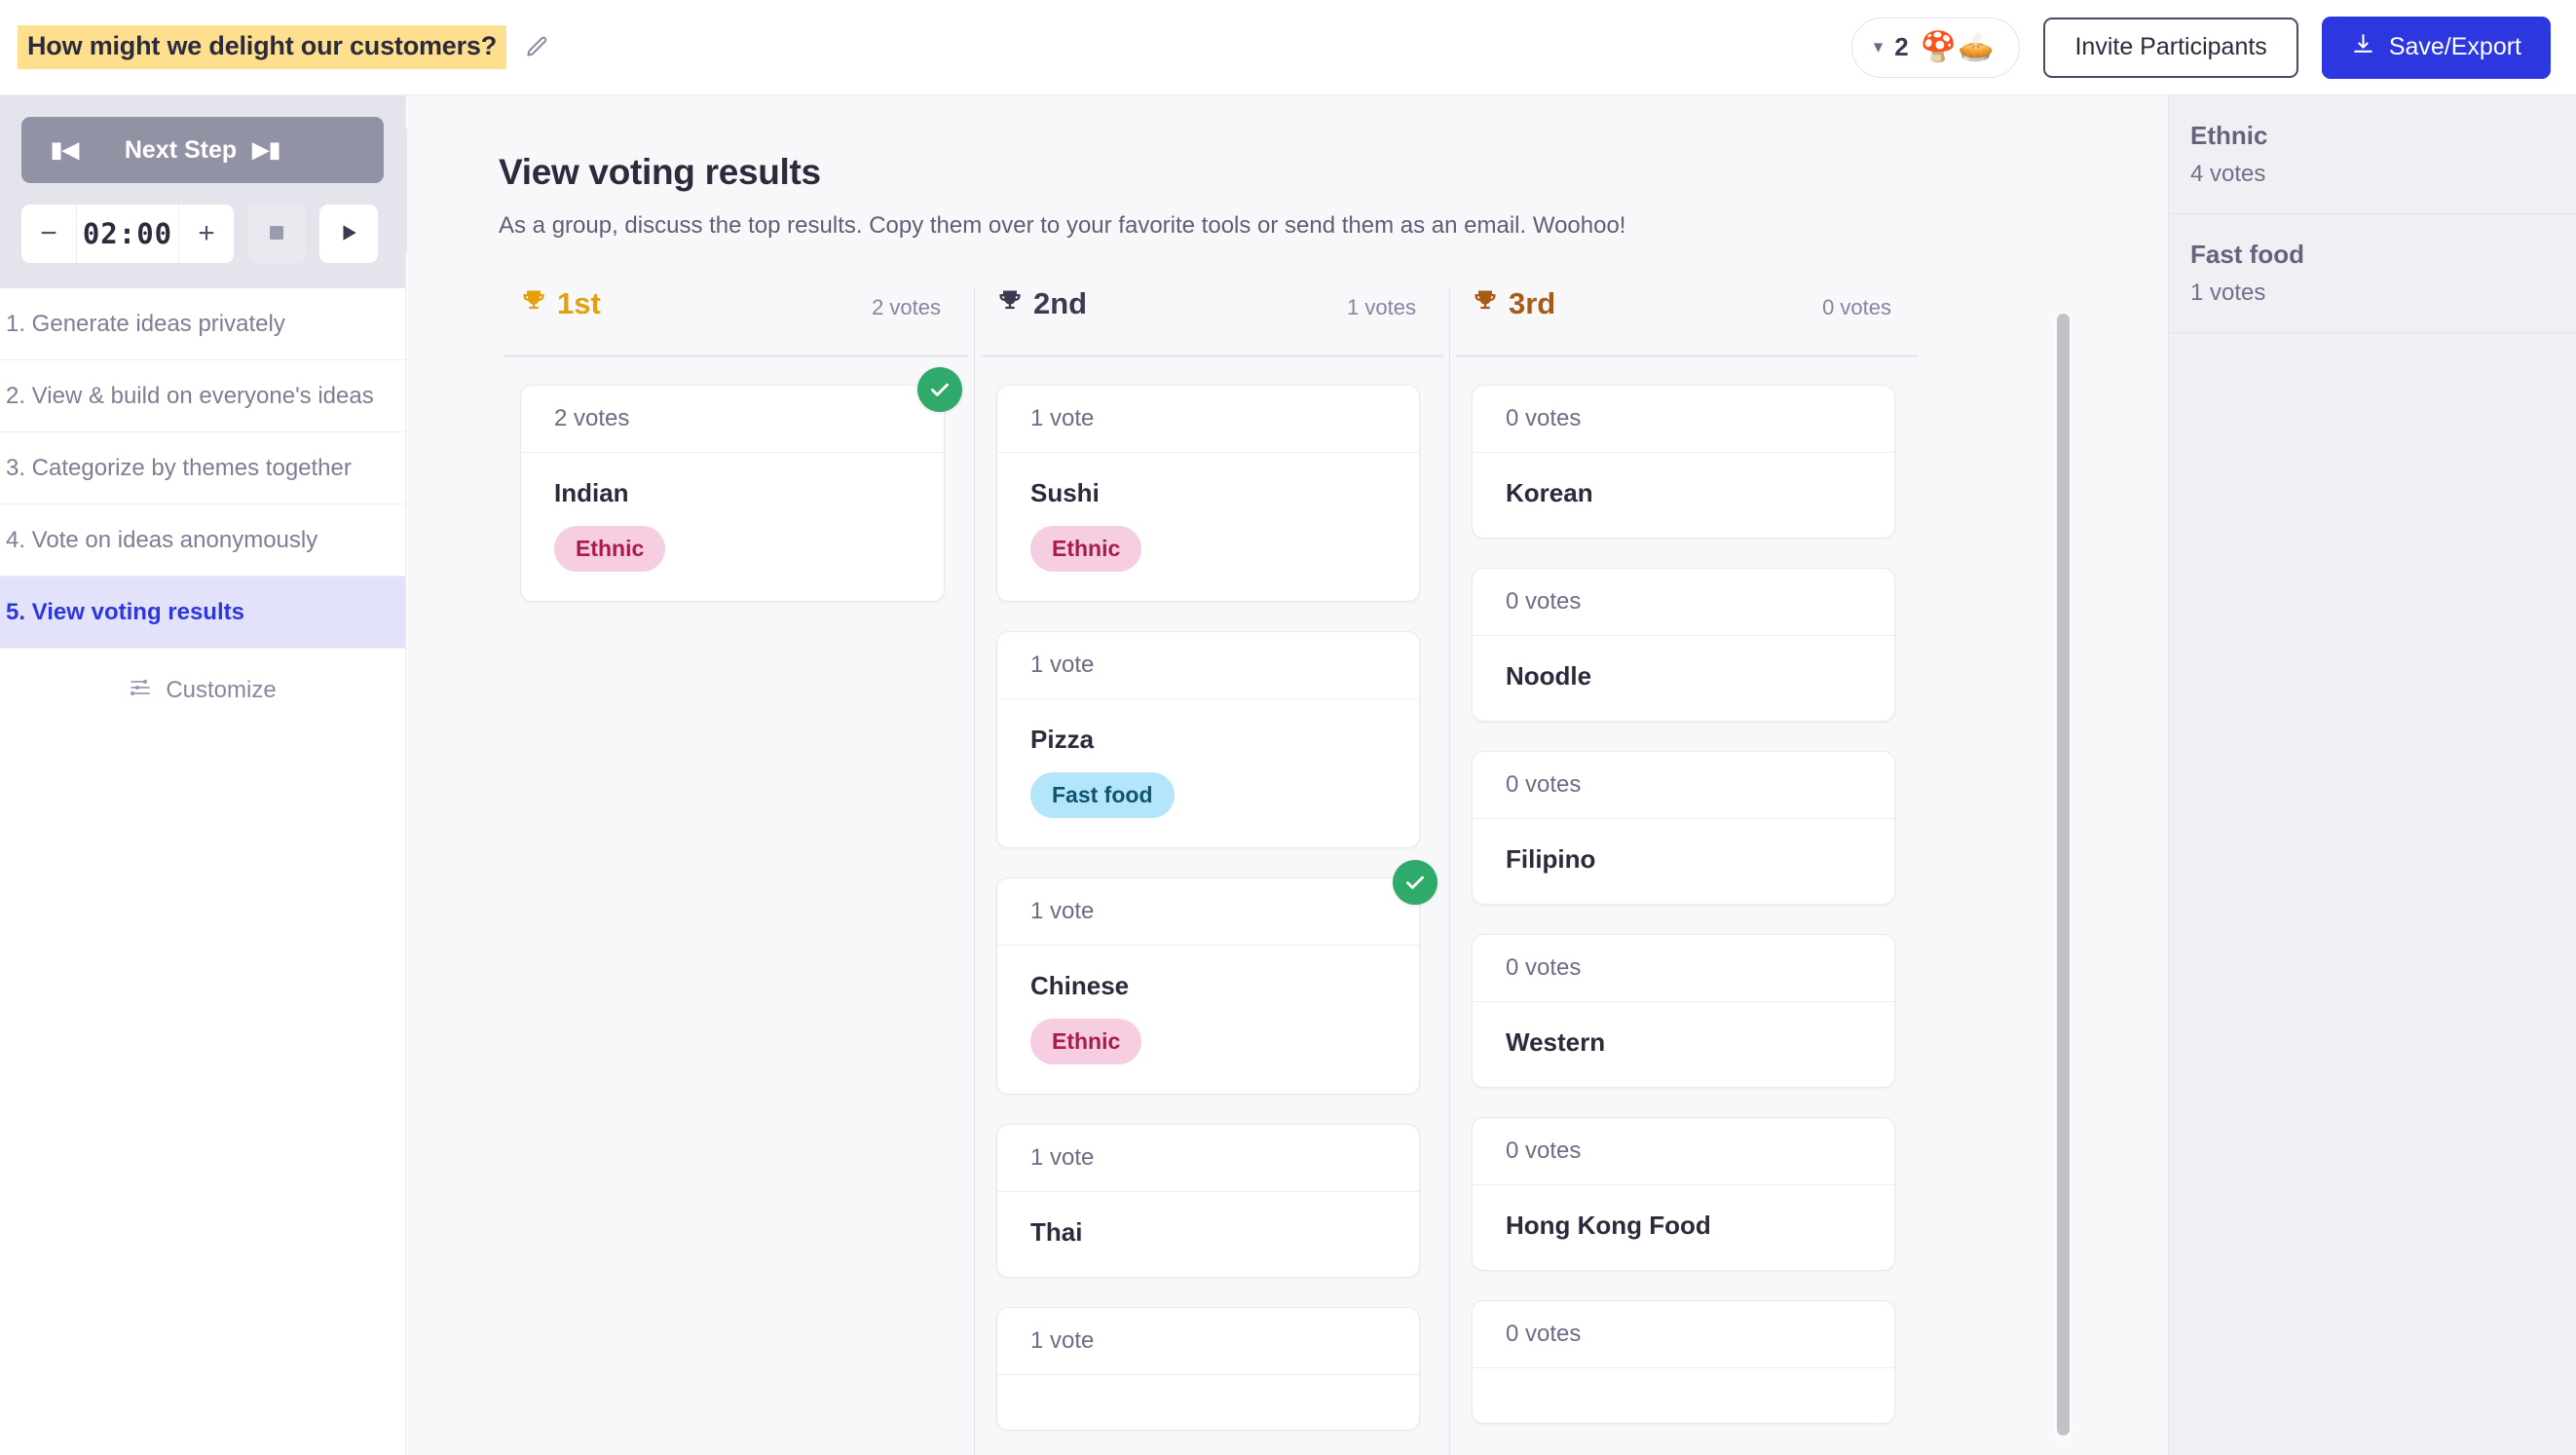  I want to click on avatar-group: 🍄 🥧, so click(1957, 46).